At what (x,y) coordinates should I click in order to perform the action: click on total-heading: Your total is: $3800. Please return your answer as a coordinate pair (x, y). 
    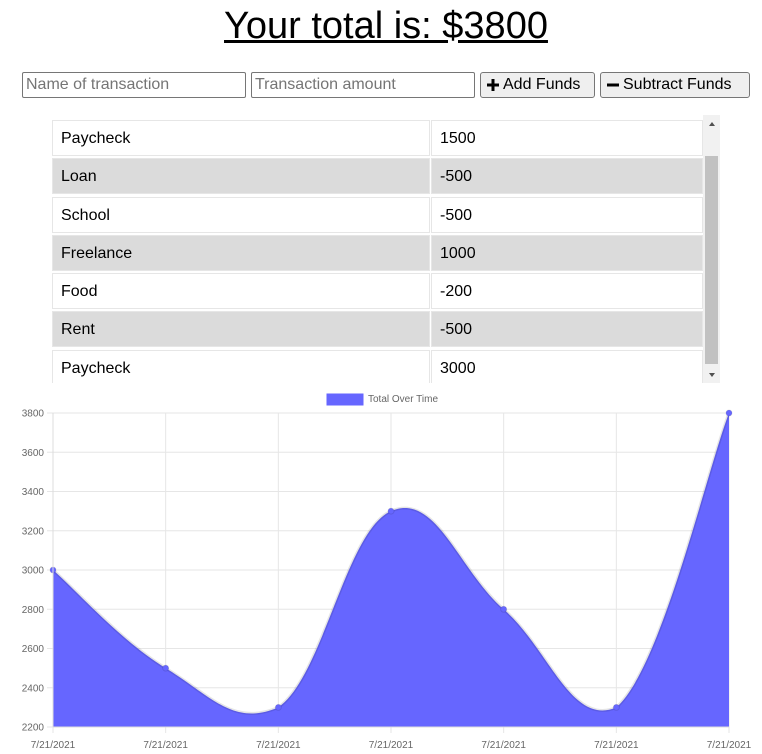
    Looking at the image, I should click on (386, 26).